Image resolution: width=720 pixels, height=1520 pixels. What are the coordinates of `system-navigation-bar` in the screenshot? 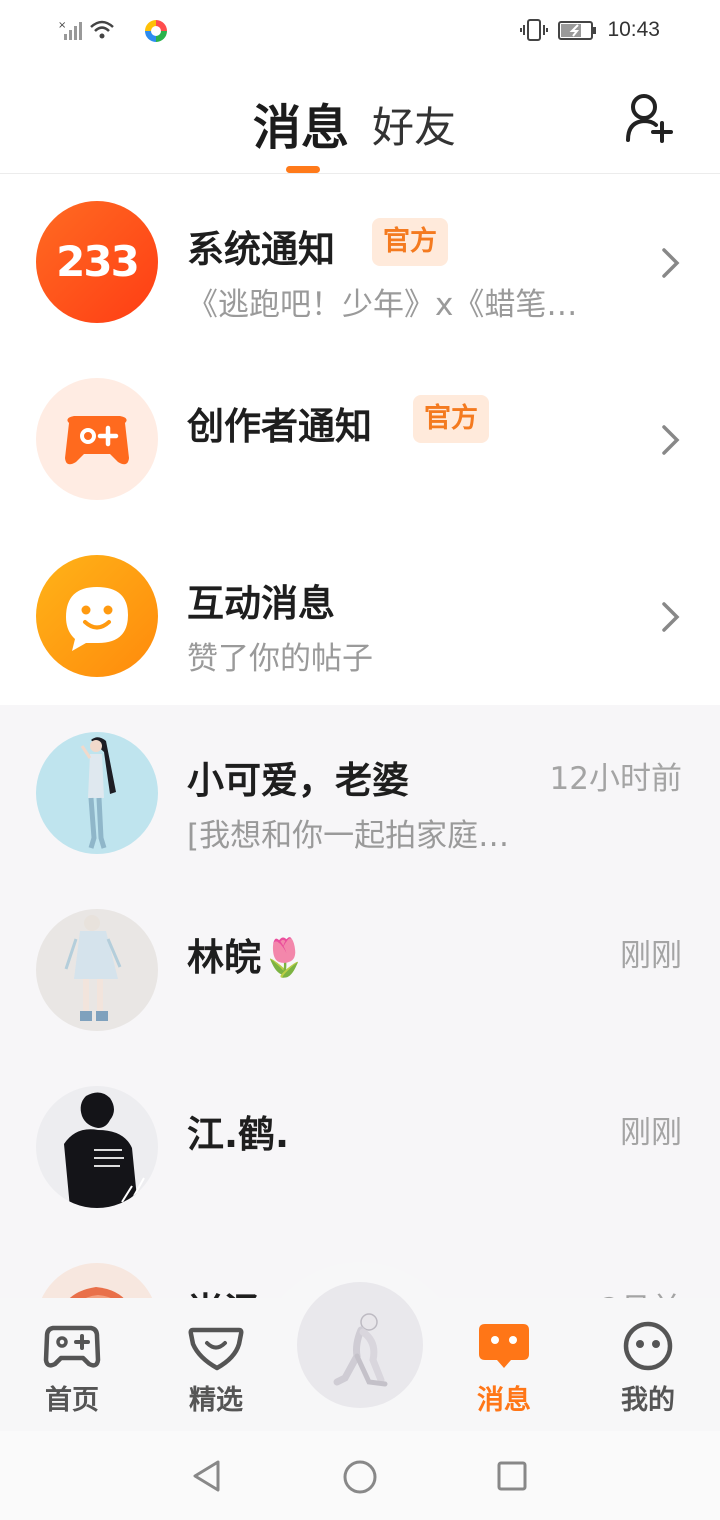 It's located at (360, 1475).